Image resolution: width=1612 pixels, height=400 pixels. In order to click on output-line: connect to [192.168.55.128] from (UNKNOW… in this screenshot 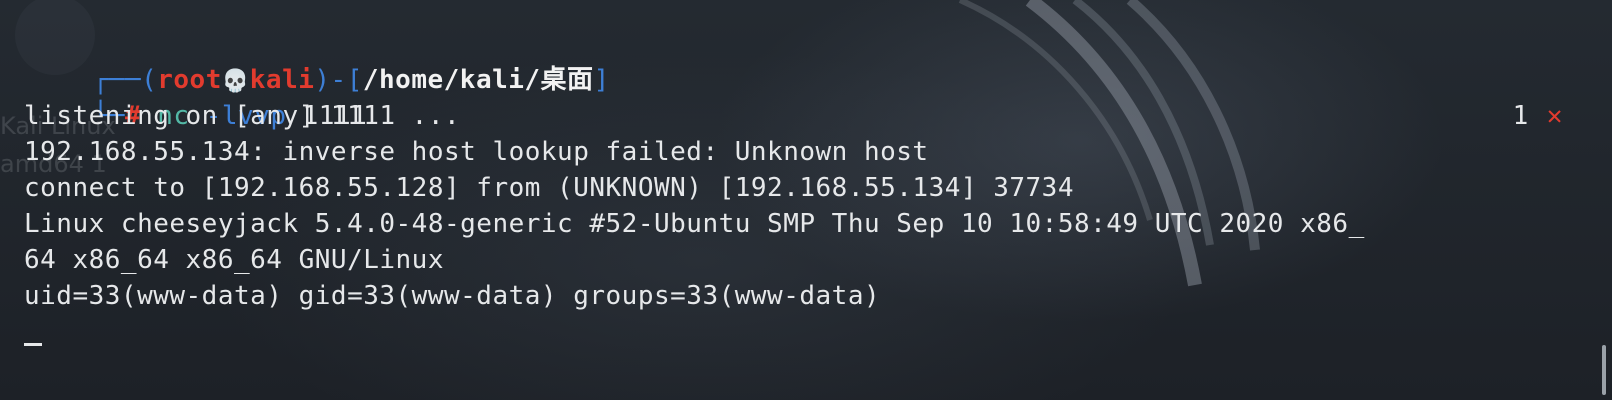, I will do `click(549, 188)`.